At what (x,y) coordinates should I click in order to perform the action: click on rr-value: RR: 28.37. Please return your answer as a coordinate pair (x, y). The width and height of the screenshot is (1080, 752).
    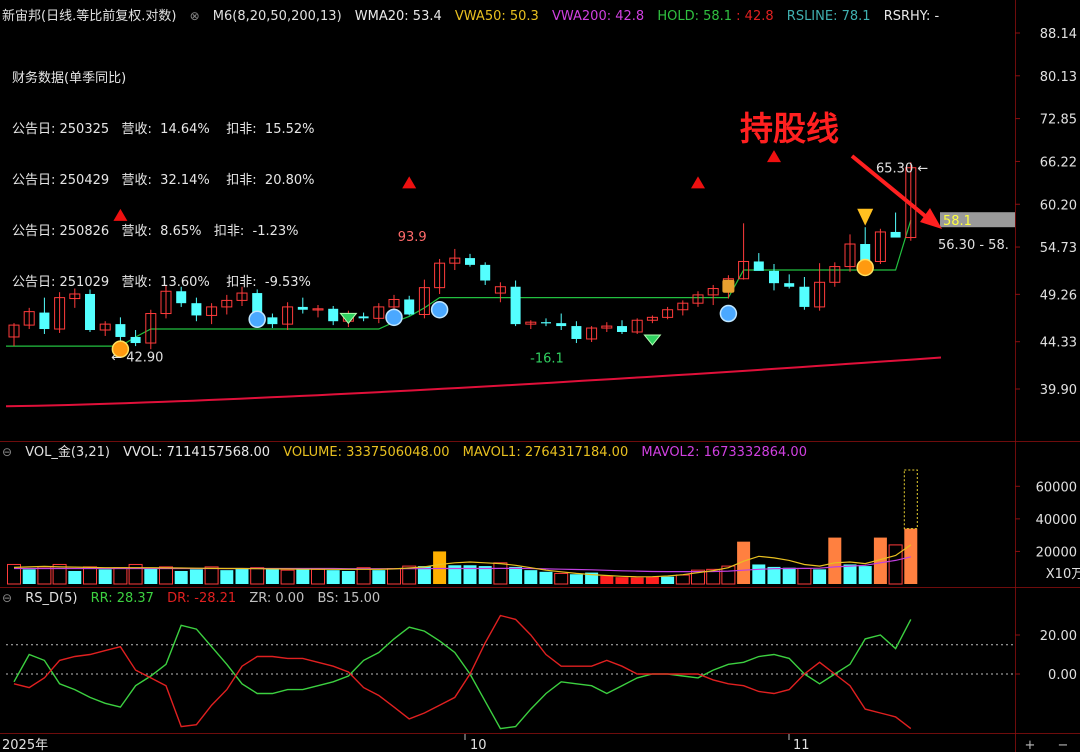
    Looking at the image, I should click on (122, 598).